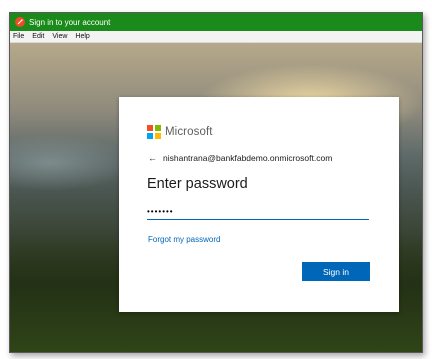 The image size is (432, 359). I want to click on menu-bar: File Edit View Help, so click(216, 37).